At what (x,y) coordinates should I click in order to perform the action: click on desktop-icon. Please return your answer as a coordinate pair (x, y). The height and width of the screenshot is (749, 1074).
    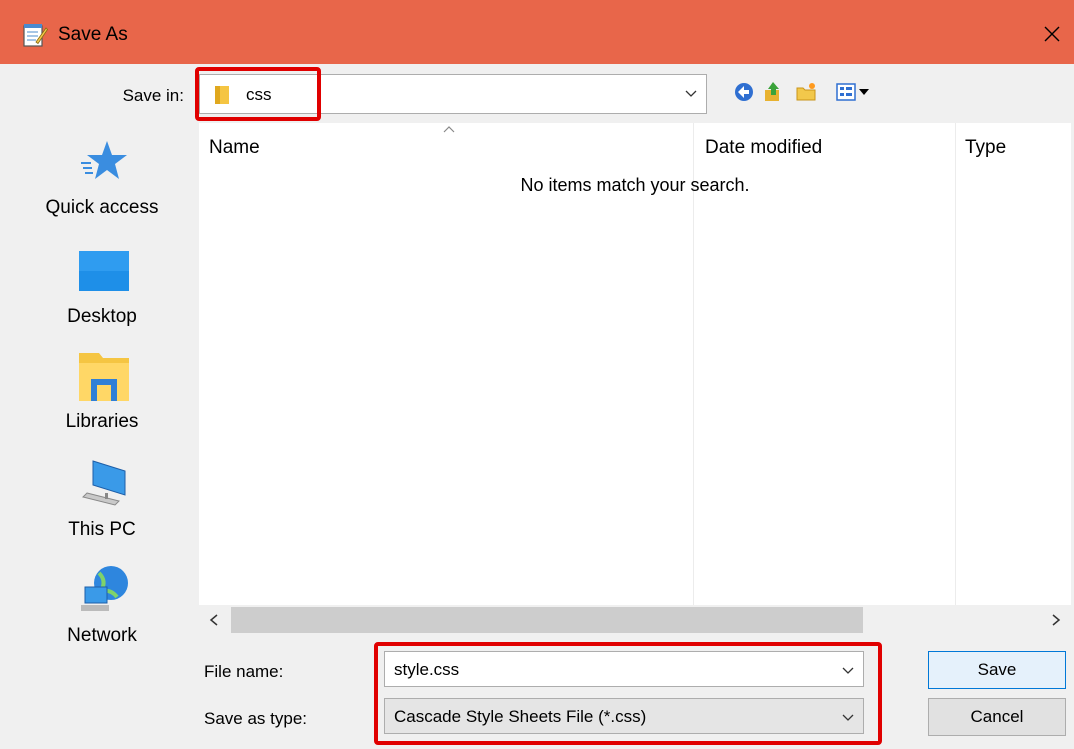
    Looking at the image, I should click on (104, 271).